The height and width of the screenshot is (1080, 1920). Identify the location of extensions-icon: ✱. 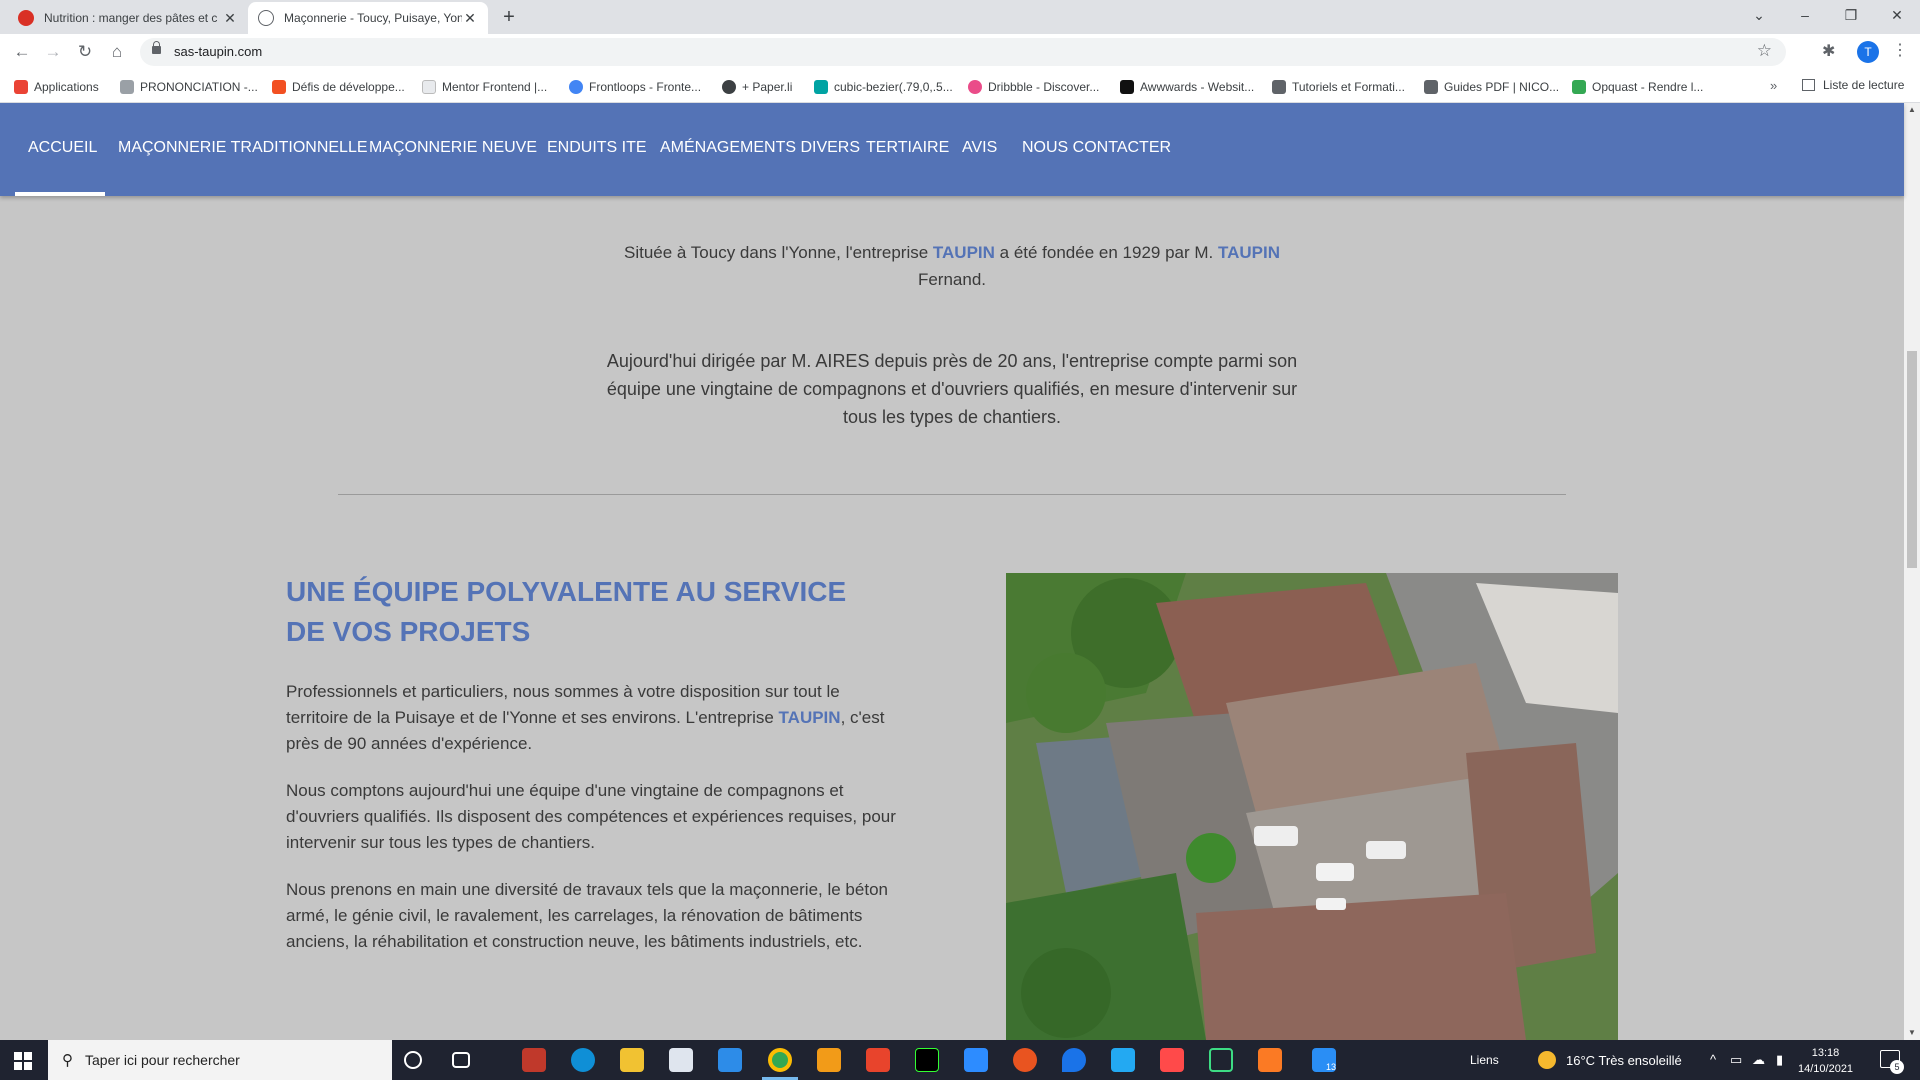
(1828, 51).